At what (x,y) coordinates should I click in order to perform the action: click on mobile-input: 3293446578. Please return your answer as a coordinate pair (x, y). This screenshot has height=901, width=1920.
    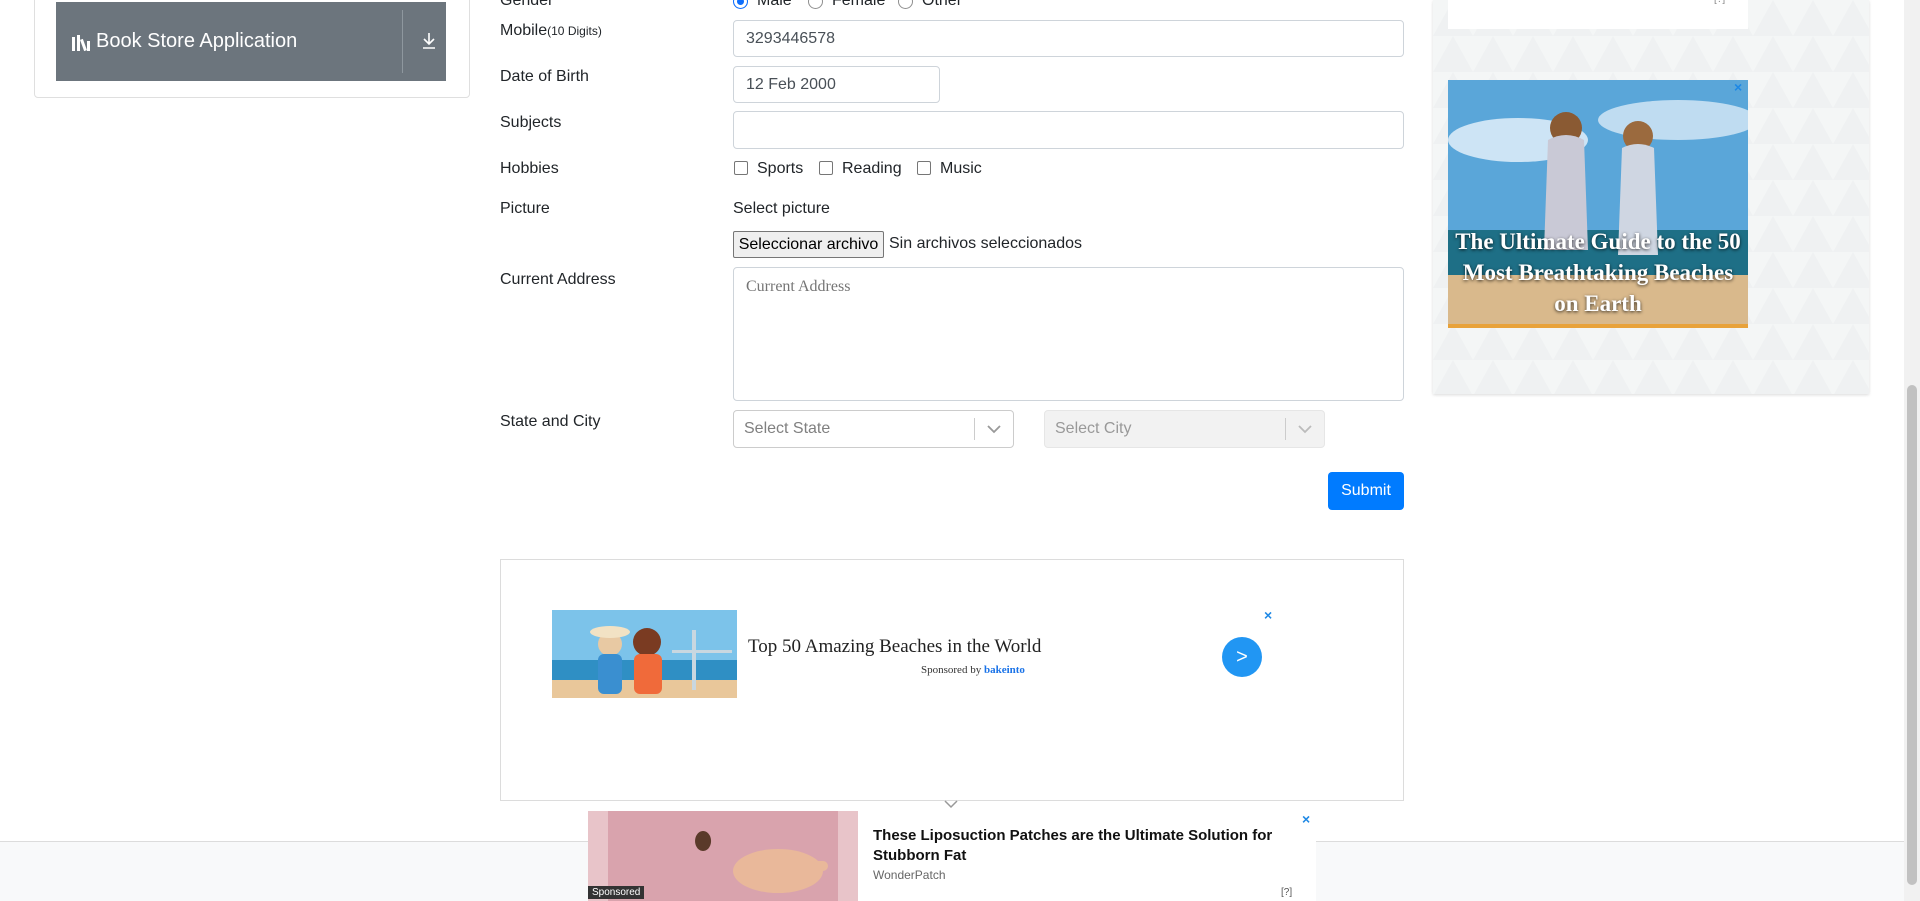
    Looking at the image, I should click on (1068, 38).